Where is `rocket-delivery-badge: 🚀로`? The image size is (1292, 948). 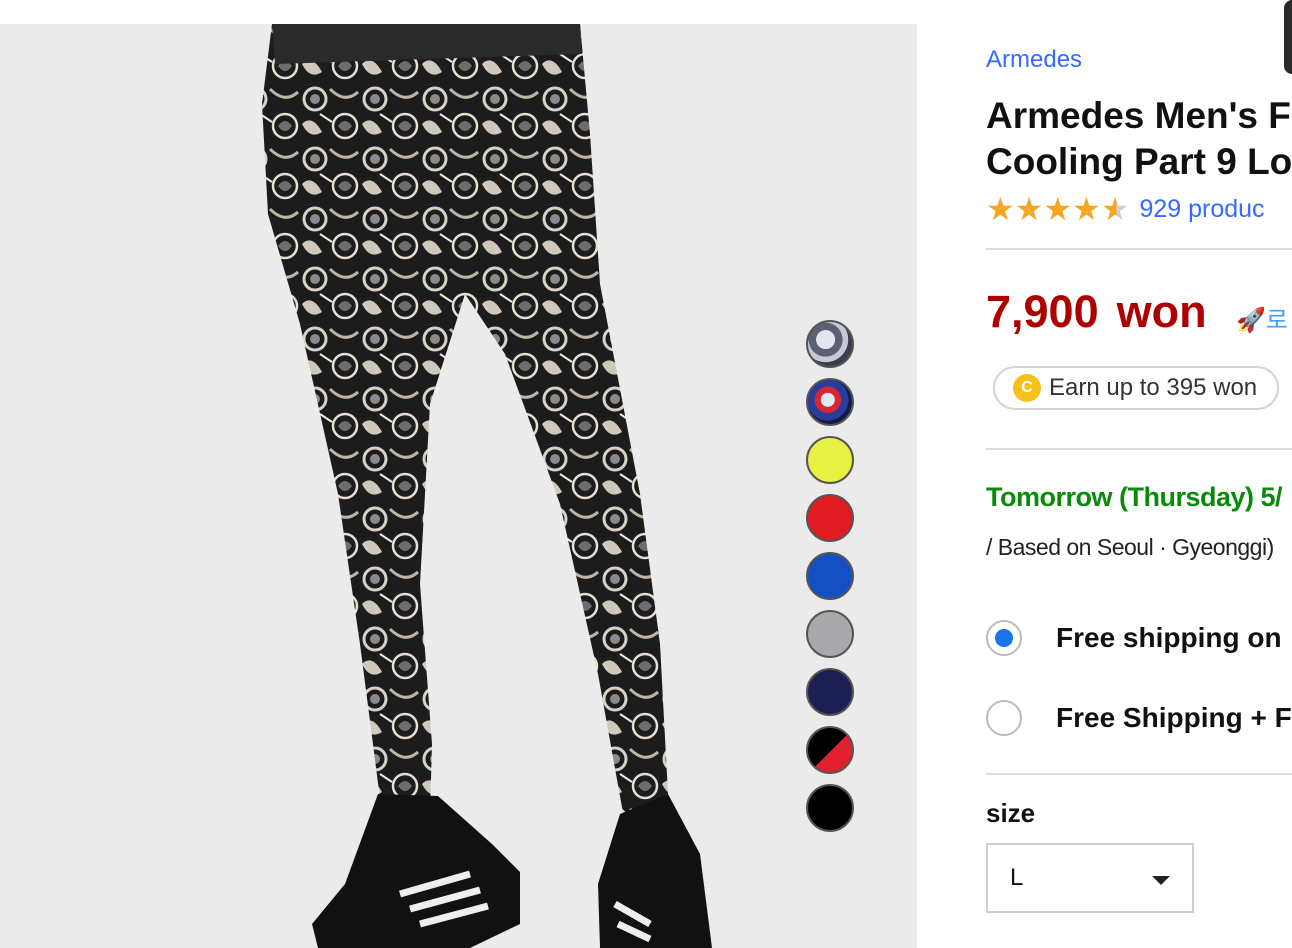
rocket-delivery-badge: 🚀로 is located at coordinates (1262, 320).